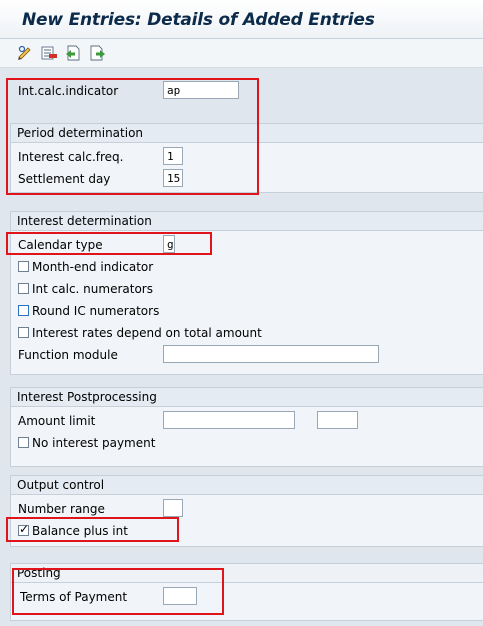 Image resolution: width=483 pixels, height=626 pixels. I want to click on int-calc-indicator-field: ap, so click(201, 90).